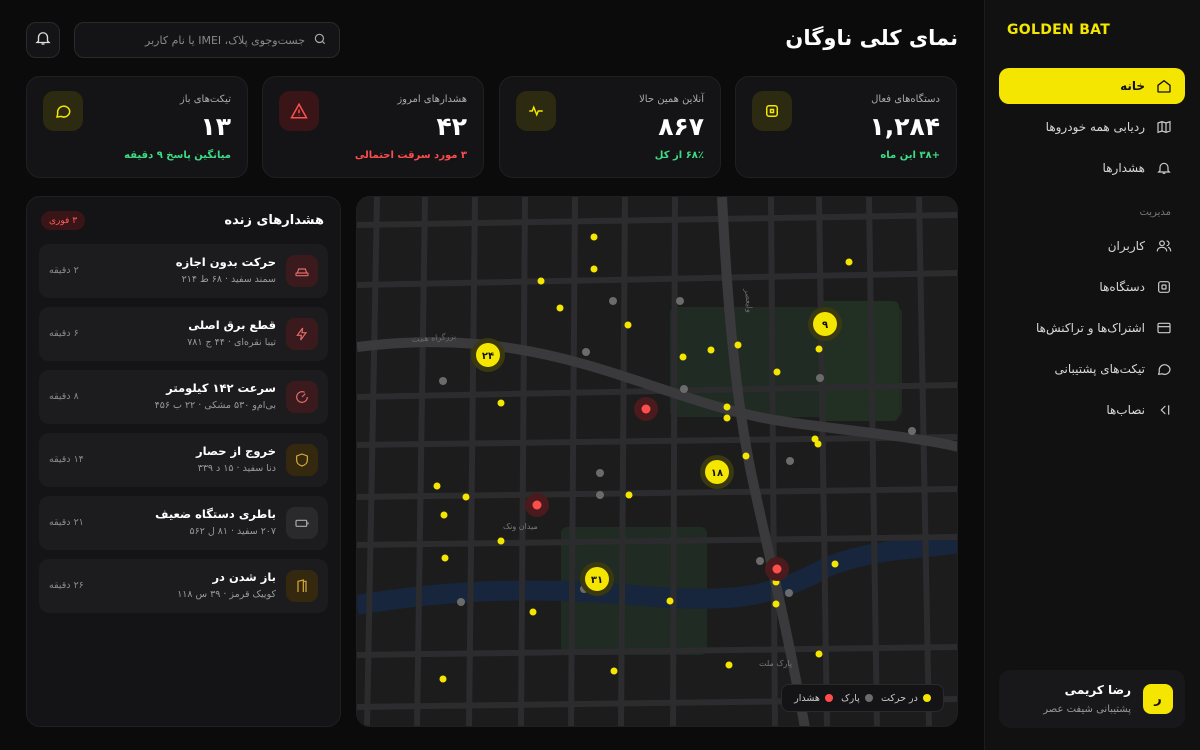 The height and width of the screenshot is (750, 1200). I want to click on cluster-count: ۳۱, so click(597, 580).